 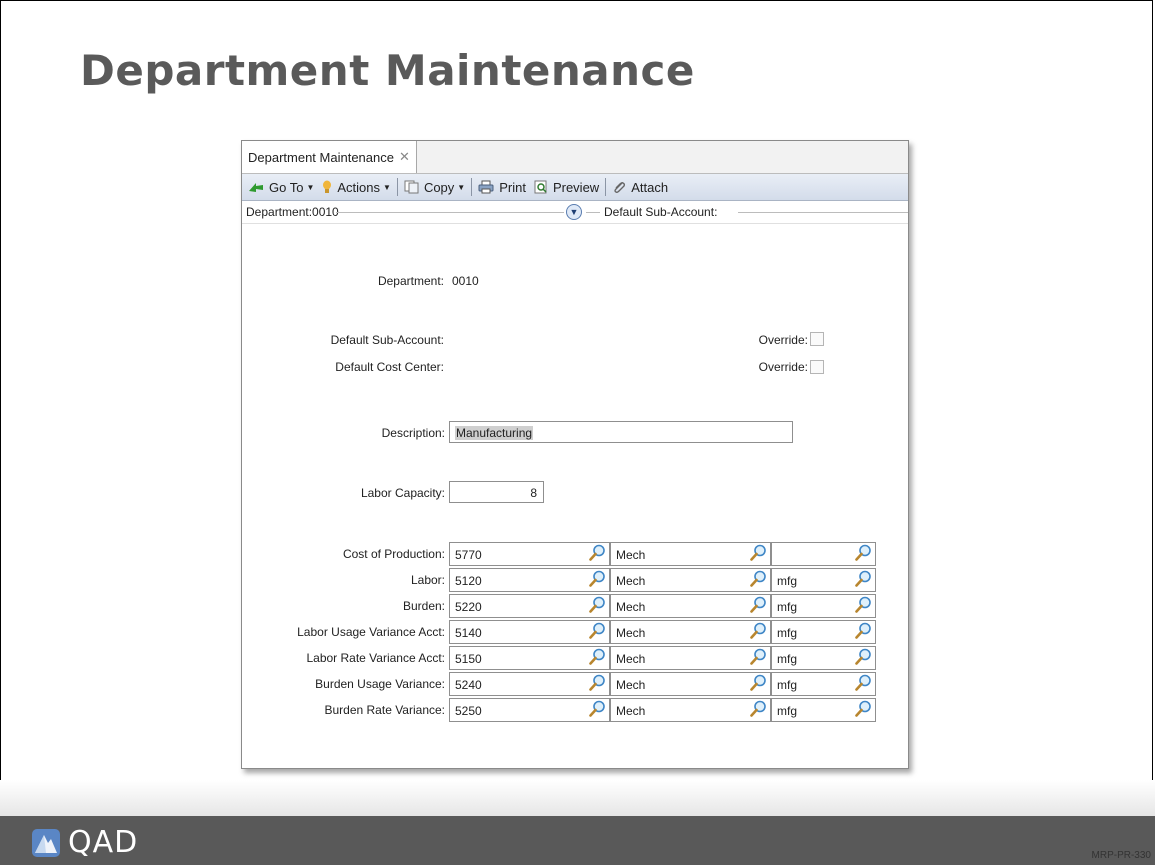 What do you see at coordinates (103, 842) in the screenshot?
I see `qad-logo-text: QAD` at bounding box center [103, 842].